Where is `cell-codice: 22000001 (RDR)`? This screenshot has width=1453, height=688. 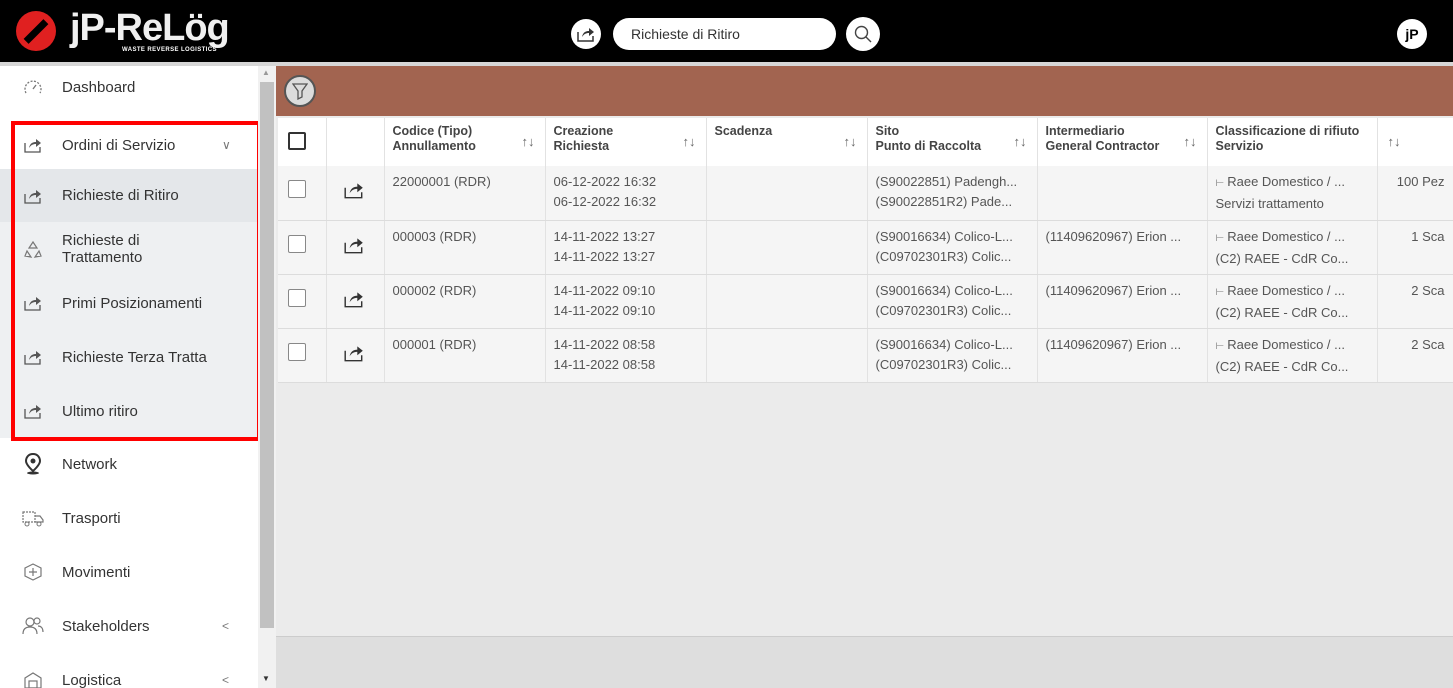 cell-codice: 22000001 (RDR) is located at coordinates (465, 193).